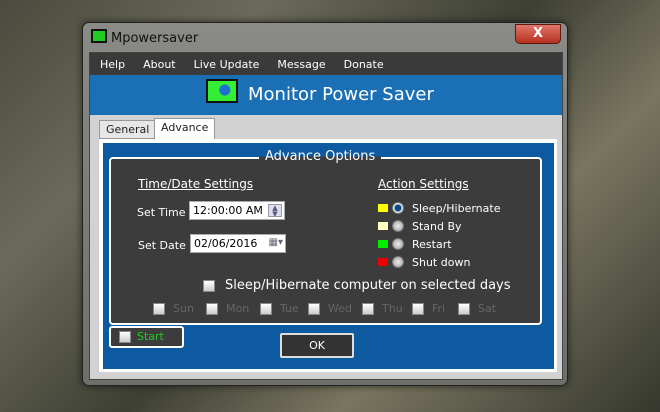  What do you see at coordinates (392, 308) in the screenshot?
I see `day-label: Thu` at bounding box center [392, 308].